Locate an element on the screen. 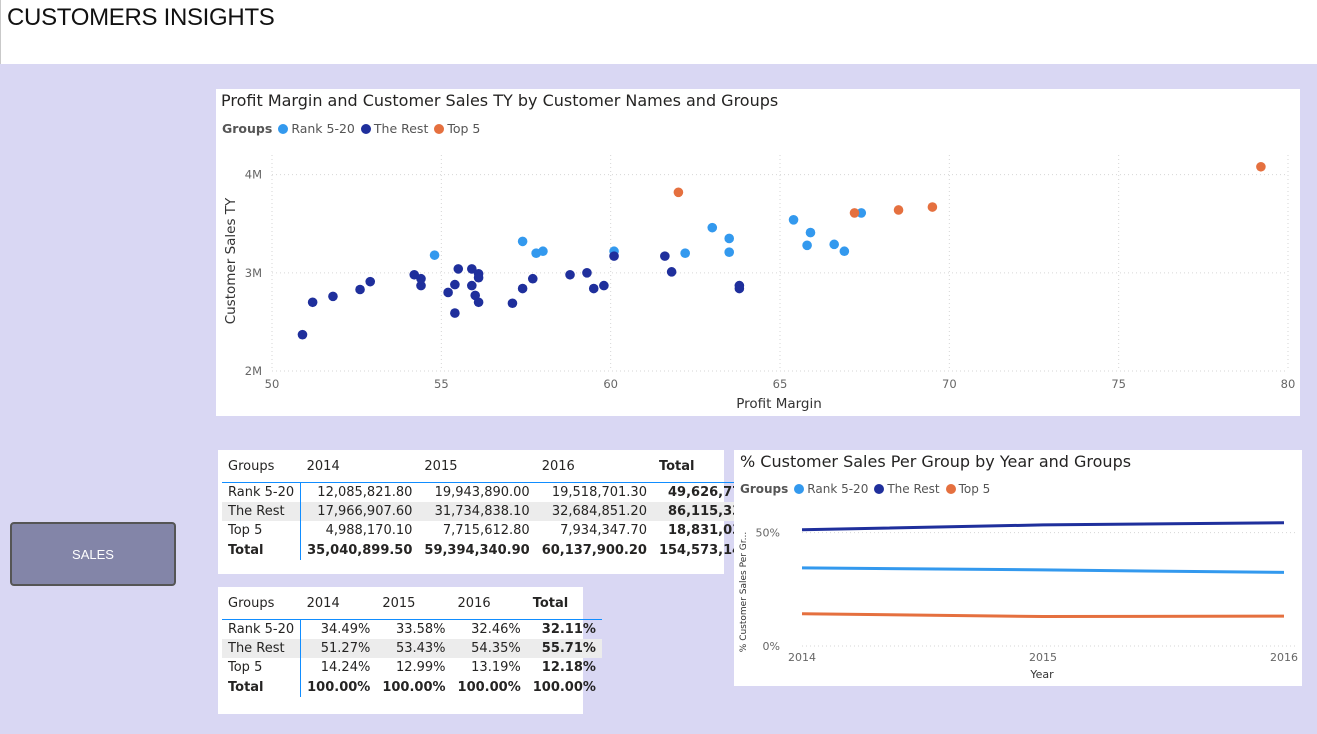 The height and width of the screenshot is (734, 1317). table-cell: 31,734,838.10 is located at coordinates (477, 511).